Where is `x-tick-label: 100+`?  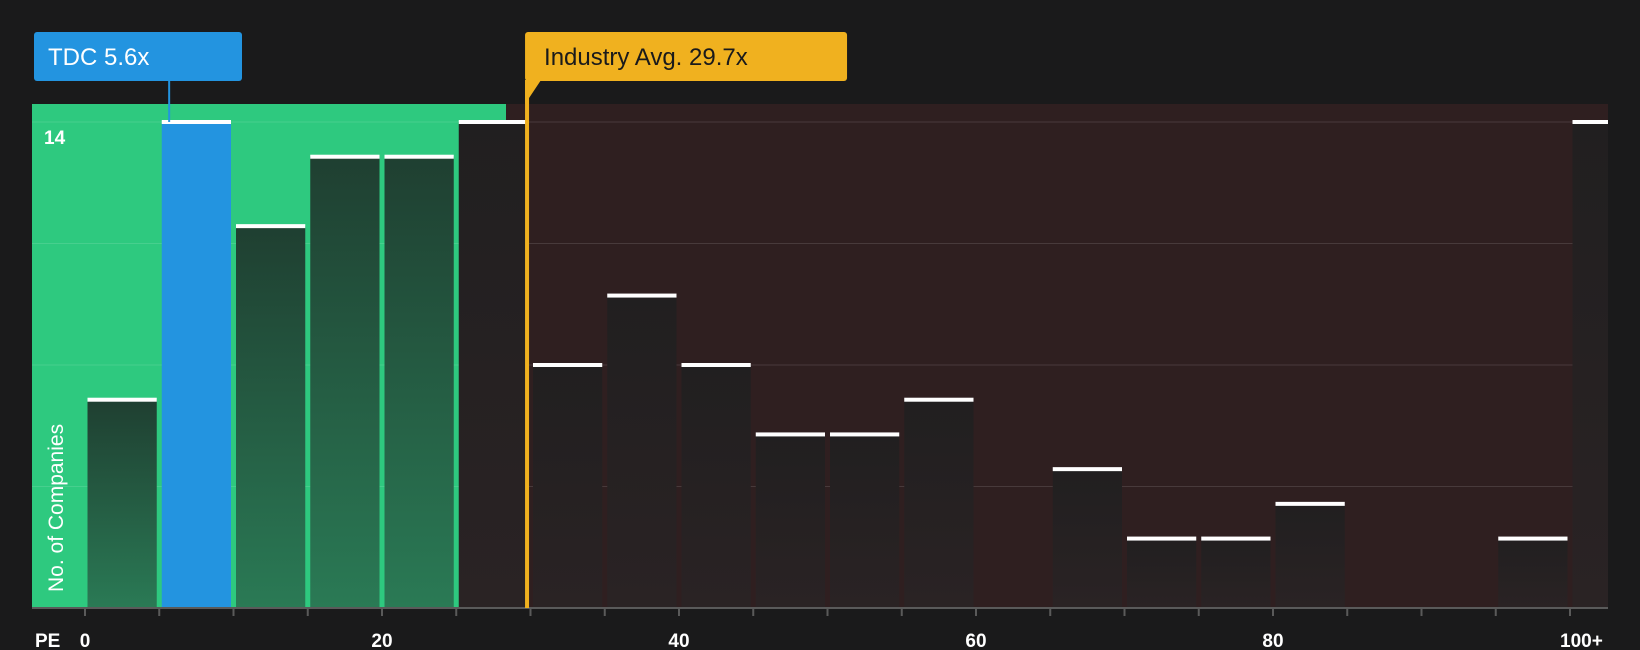 x-tick-label: 100+ is located at coordinates (1581, 640).